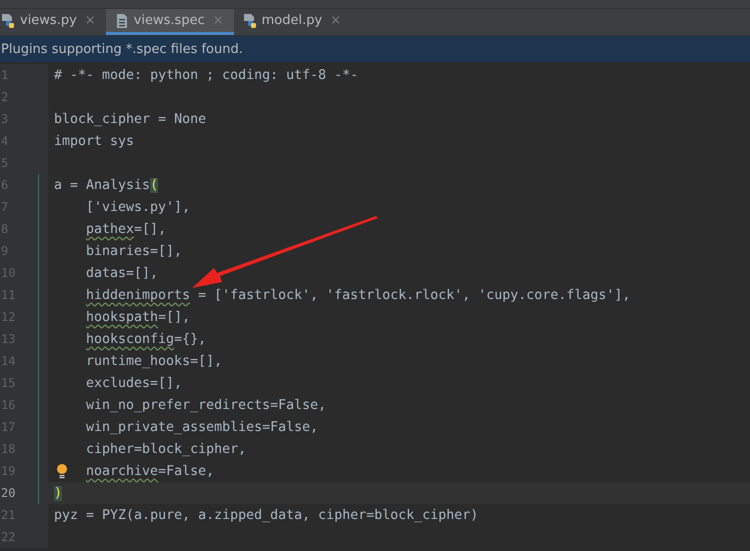  What do you see at coordinates (166, 449) in the screenshot?
I see `code-line: cipher=block_cipher,` at bounding box center [166, 449].